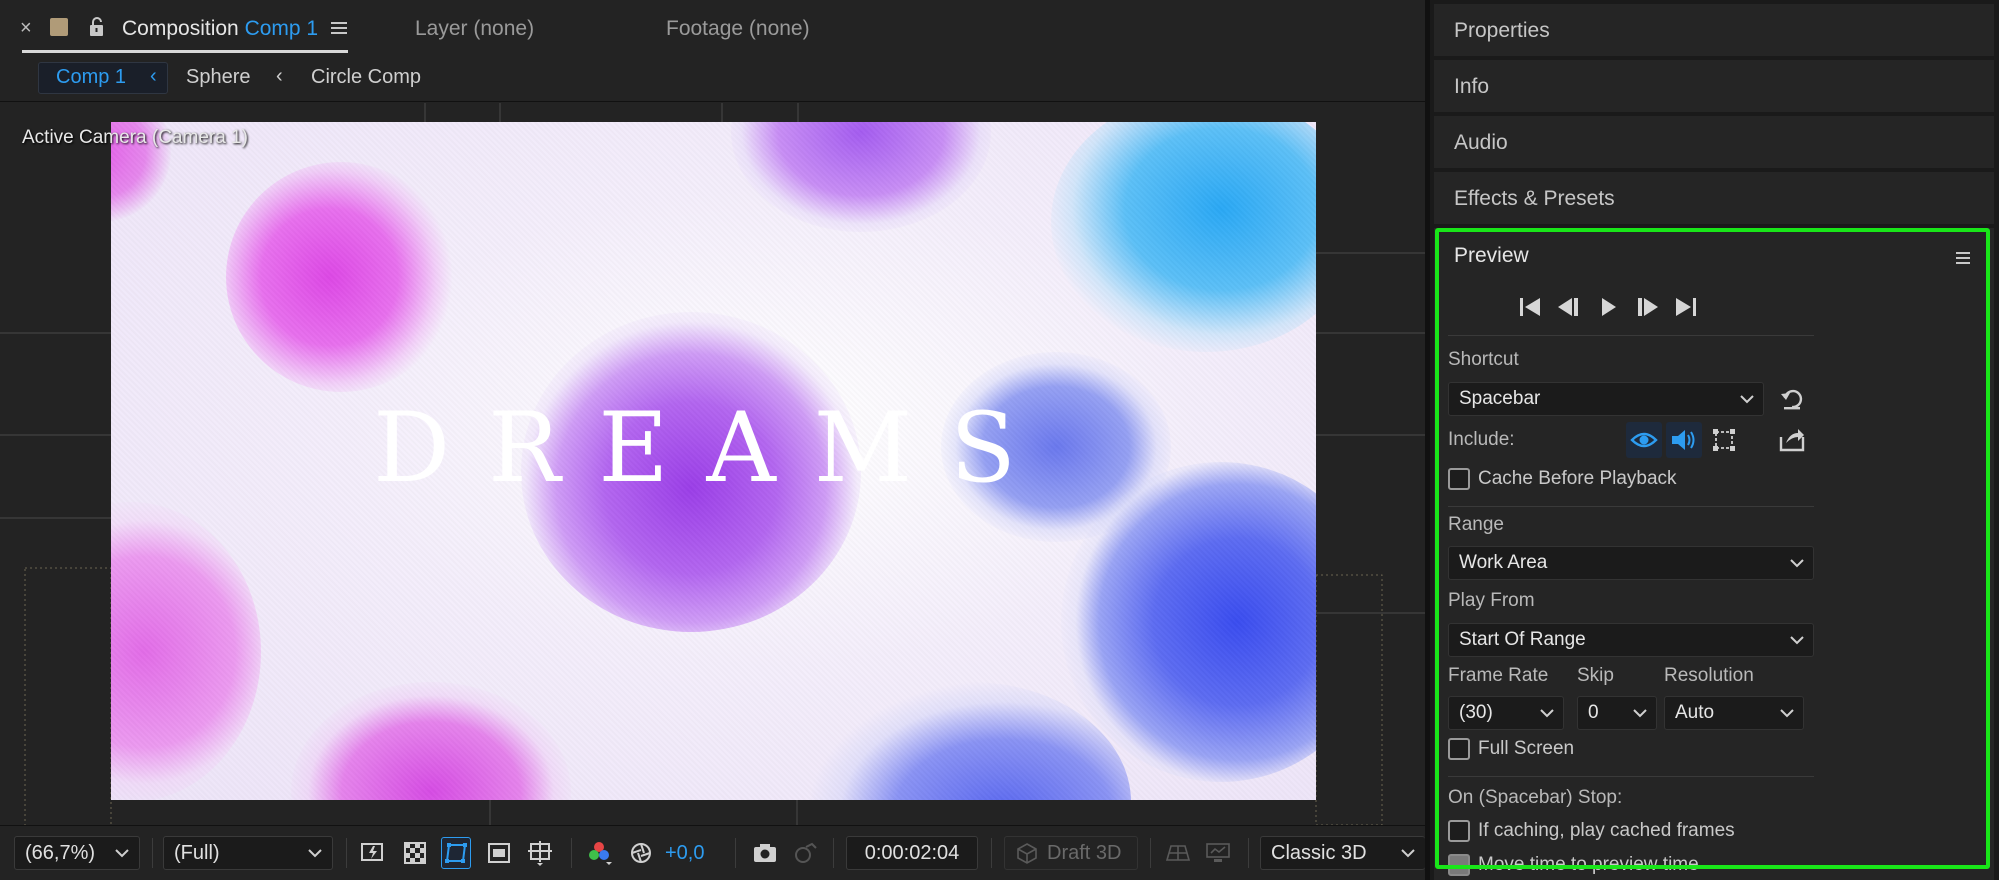  I want to click on color-icon, so click(599, 853).